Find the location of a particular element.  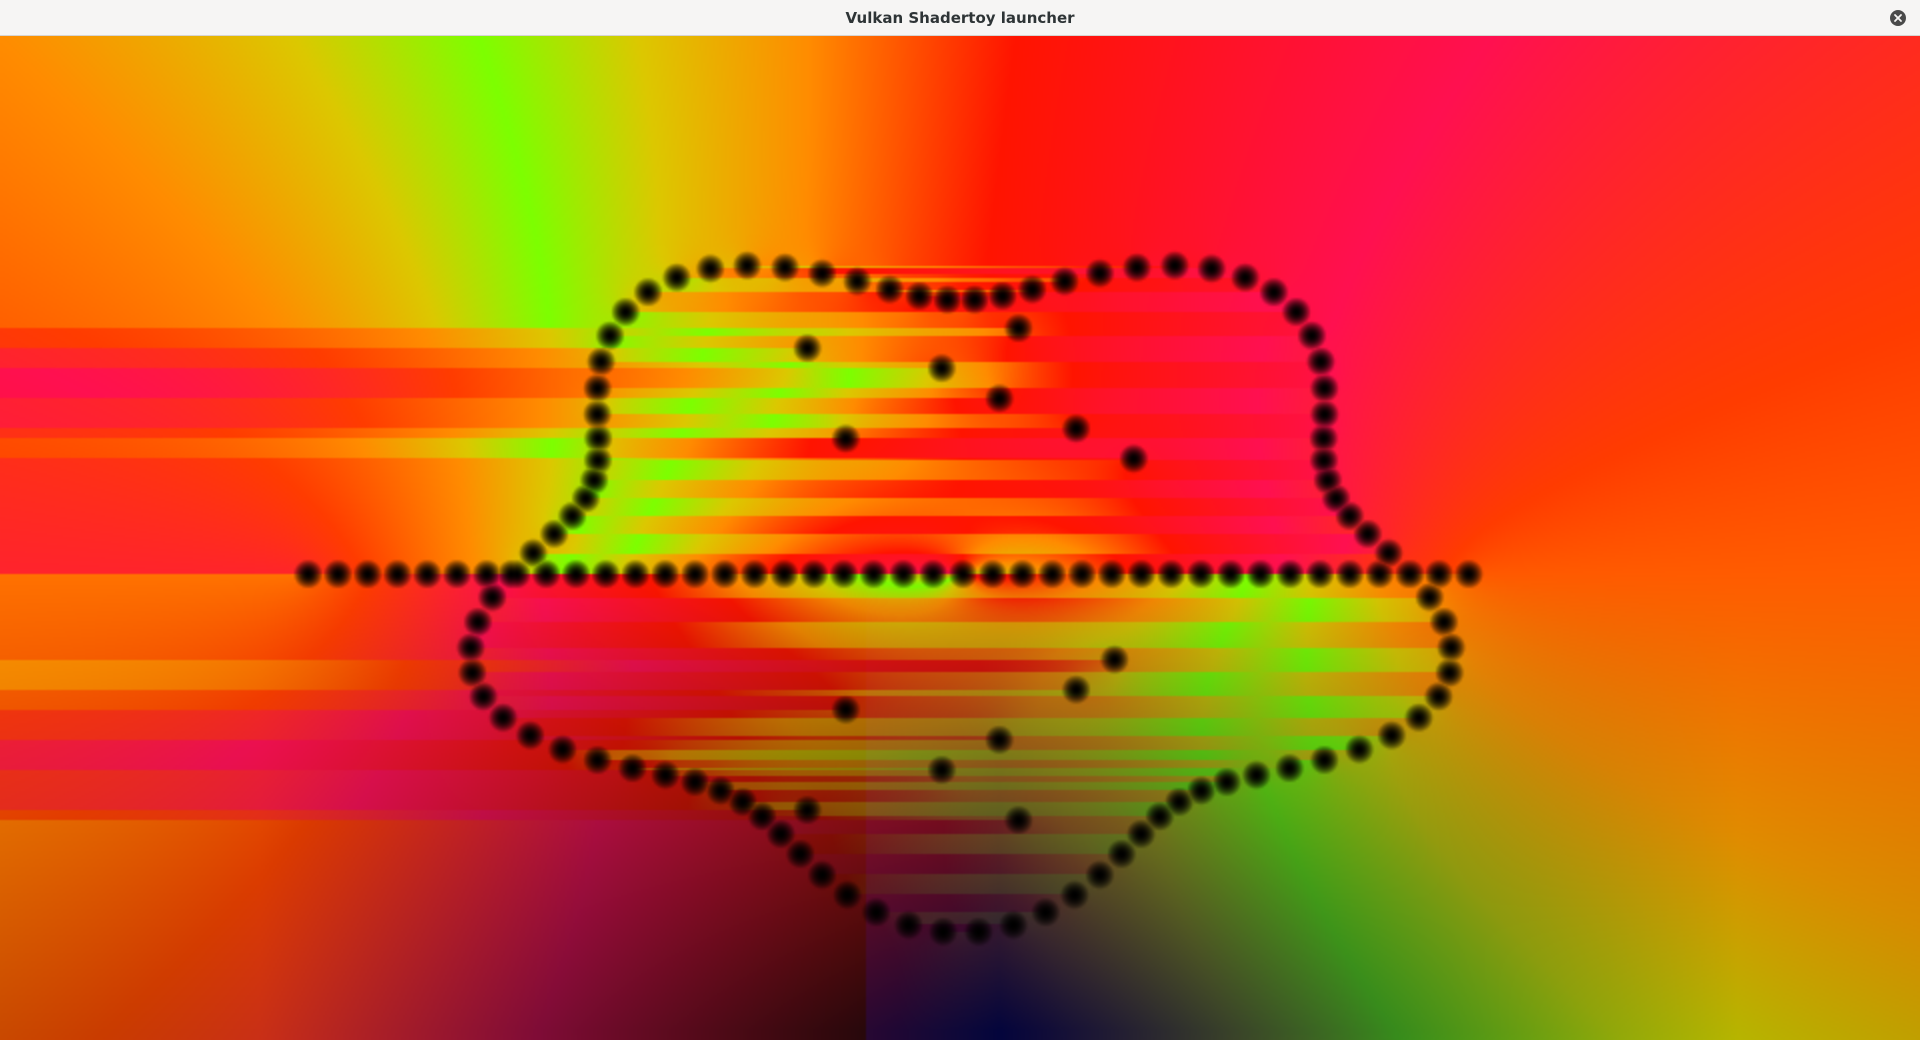

window-title: Vulkan Shadertoy launcher is located at coordinates (960, 18).